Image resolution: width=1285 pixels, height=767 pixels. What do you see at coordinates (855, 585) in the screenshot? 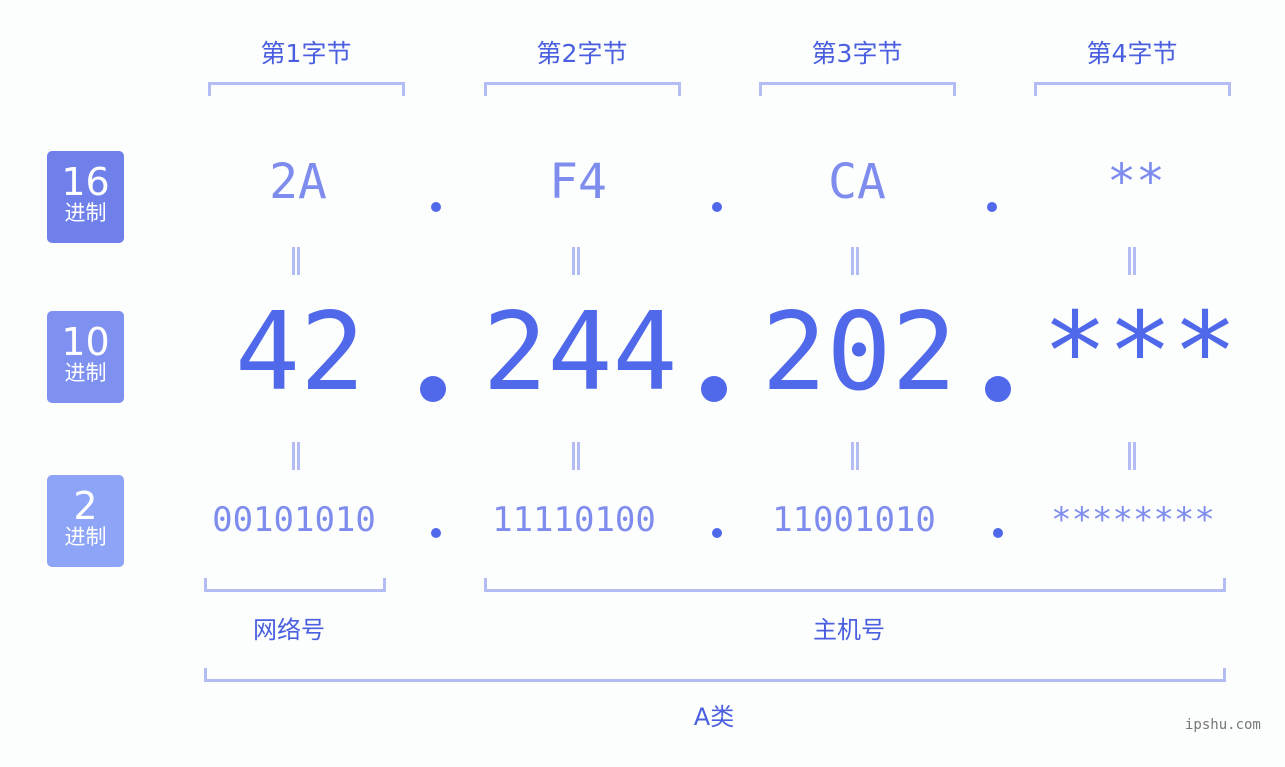
I see `host-bracket` at bounding box center [855, 585].